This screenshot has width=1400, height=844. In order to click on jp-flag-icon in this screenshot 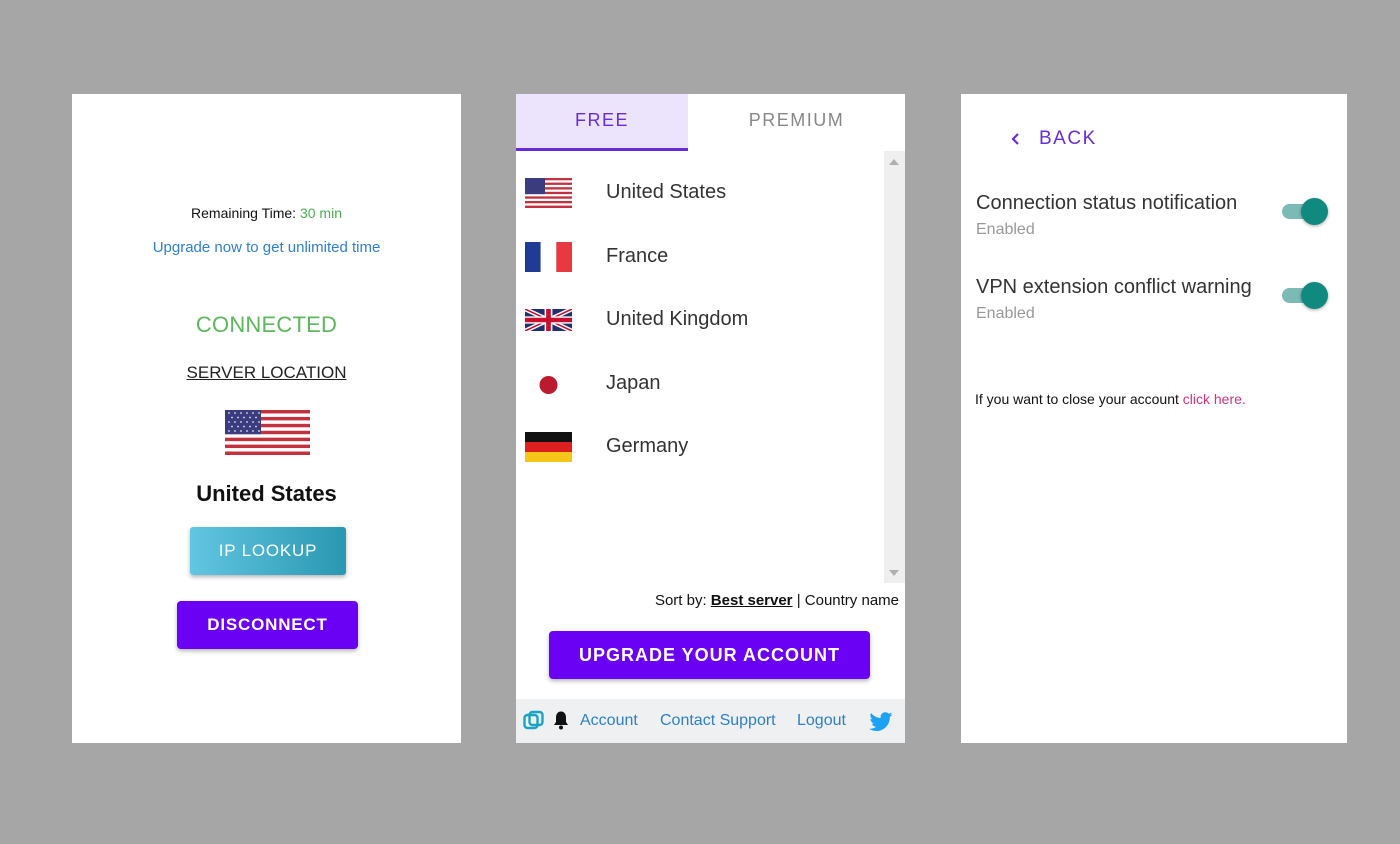, I will do `click(548, 383)`.